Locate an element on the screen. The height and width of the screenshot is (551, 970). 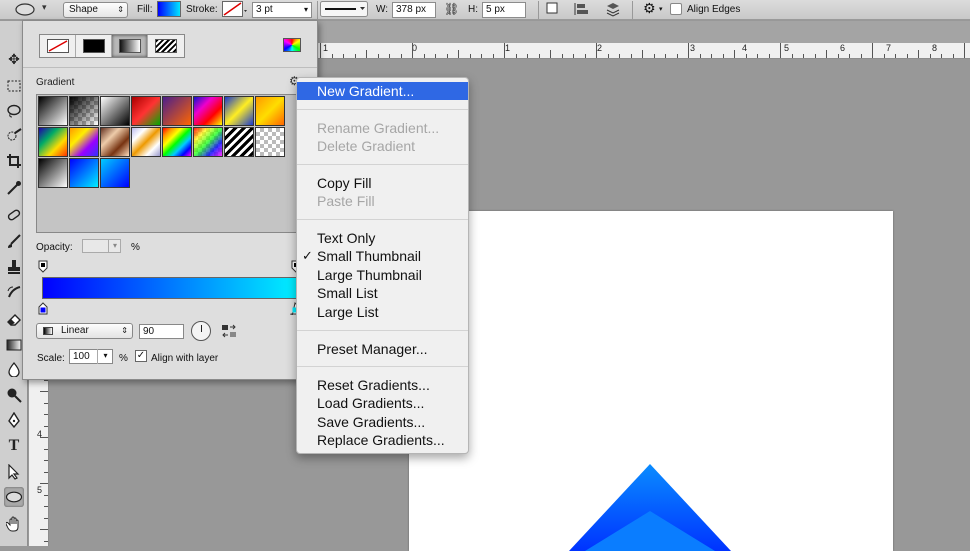
menu-item-copy-fill: Copy Fill is located at coordinates (382, 183).